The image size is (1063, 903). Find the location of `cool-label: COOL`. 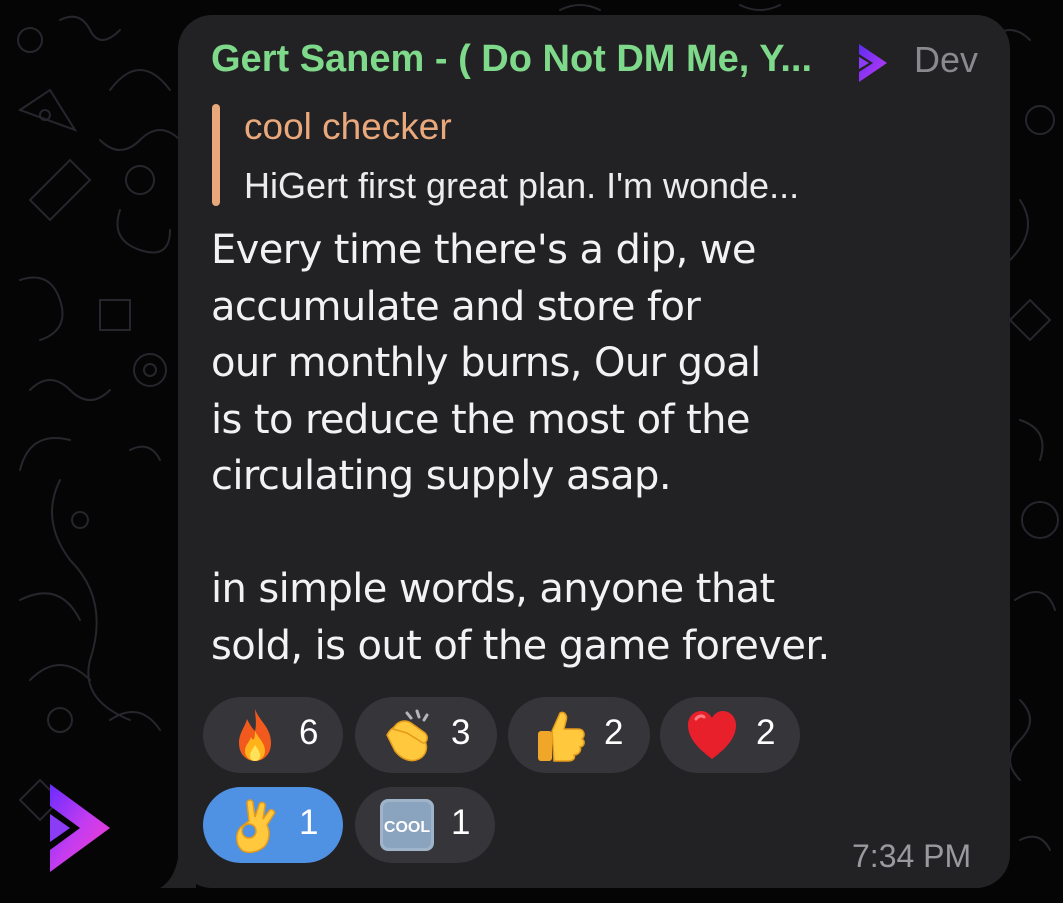

cool-label: COOL is located at coordinates (407, 827).